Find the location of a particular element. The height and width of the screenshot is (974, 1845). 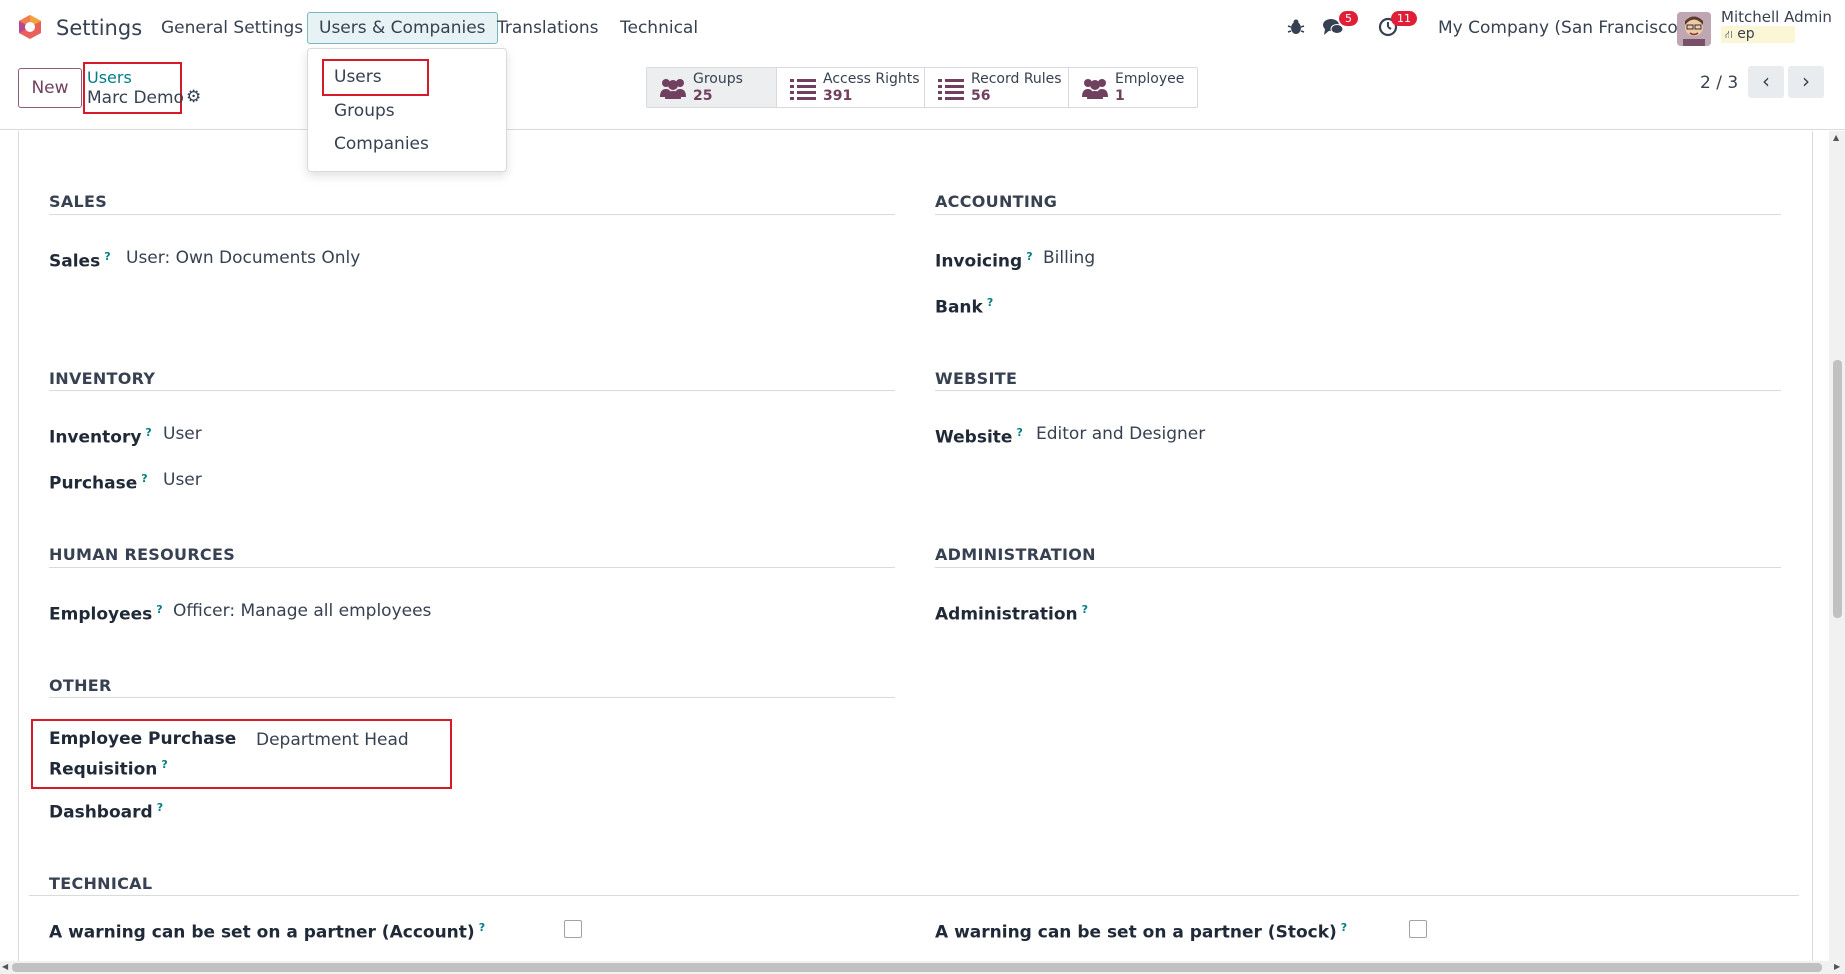

employee-count: 1 is located at coordinates (1120, 95).